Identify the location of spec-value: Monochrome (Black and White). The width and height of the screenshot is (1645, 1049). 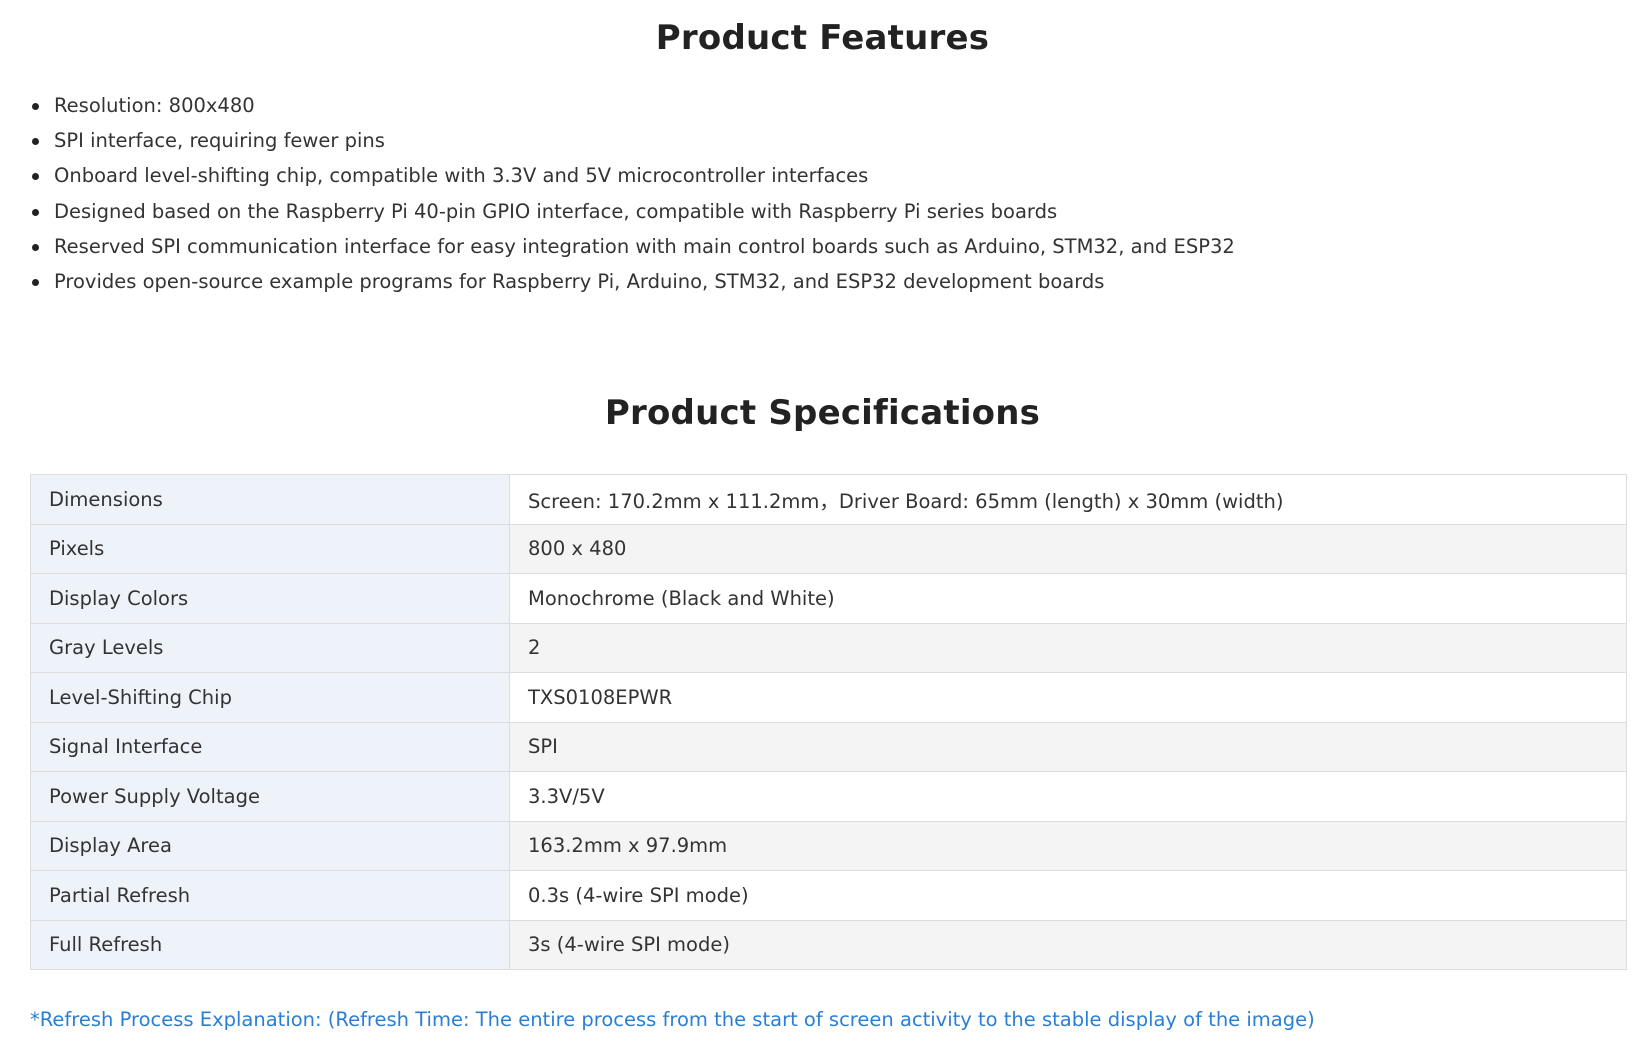
(1068, 598).